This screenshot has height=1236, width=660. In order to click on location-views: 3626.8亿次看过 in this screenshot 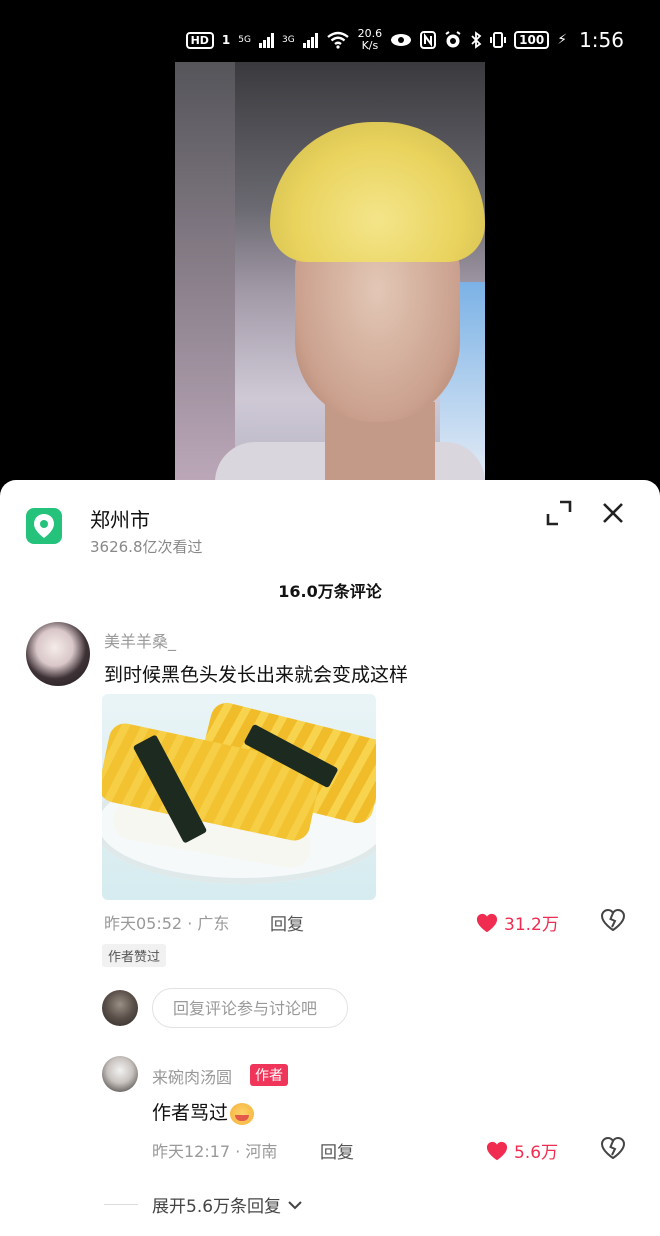, I will do `click(146, 547)`.